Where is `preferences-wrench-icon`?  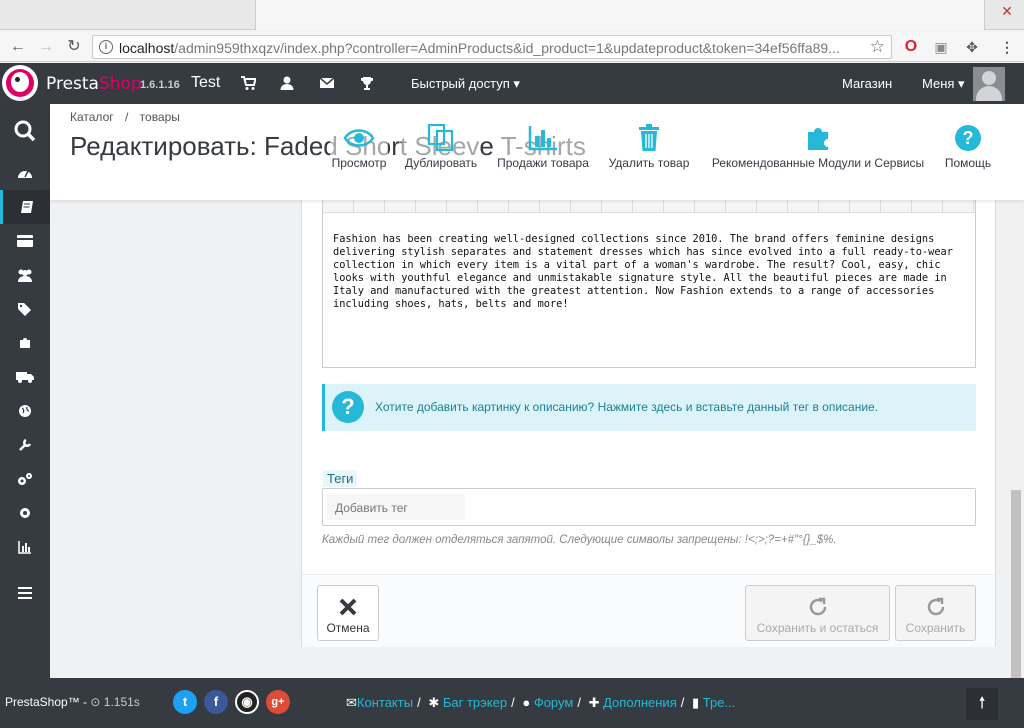
preferences-wrench-icon is located at coordinates (25, 445).